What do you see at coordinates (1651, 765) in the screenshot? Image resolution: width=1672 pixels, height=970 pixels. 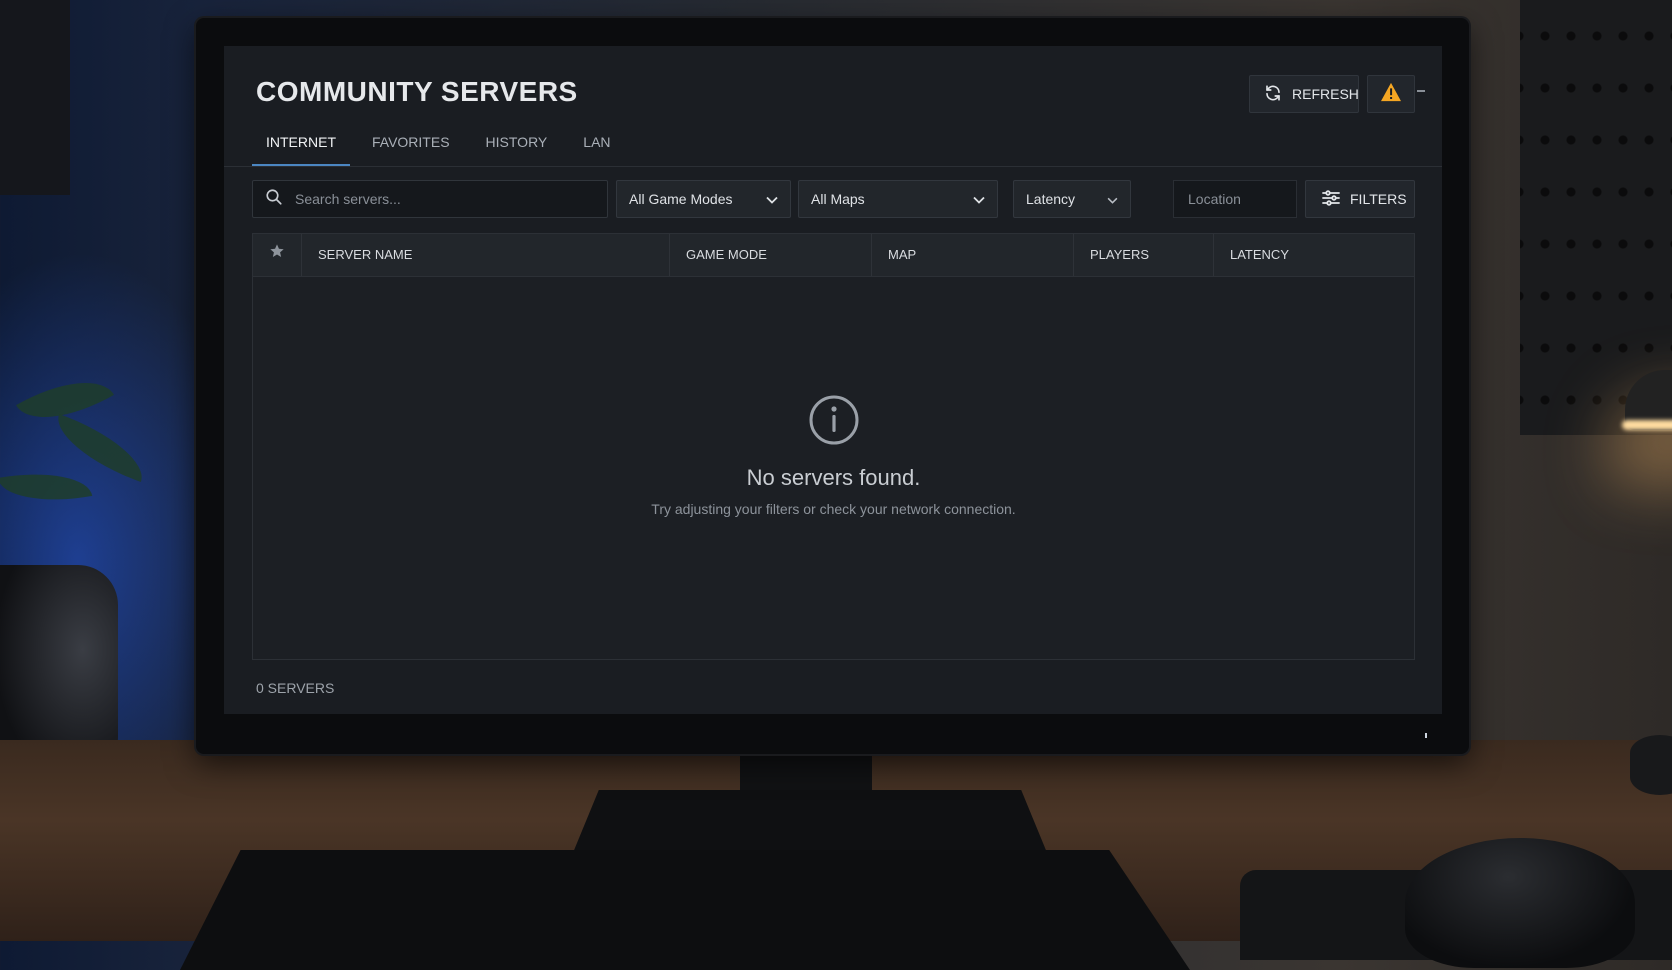 I see `lamp-base` at bounding box center [1651, 765].